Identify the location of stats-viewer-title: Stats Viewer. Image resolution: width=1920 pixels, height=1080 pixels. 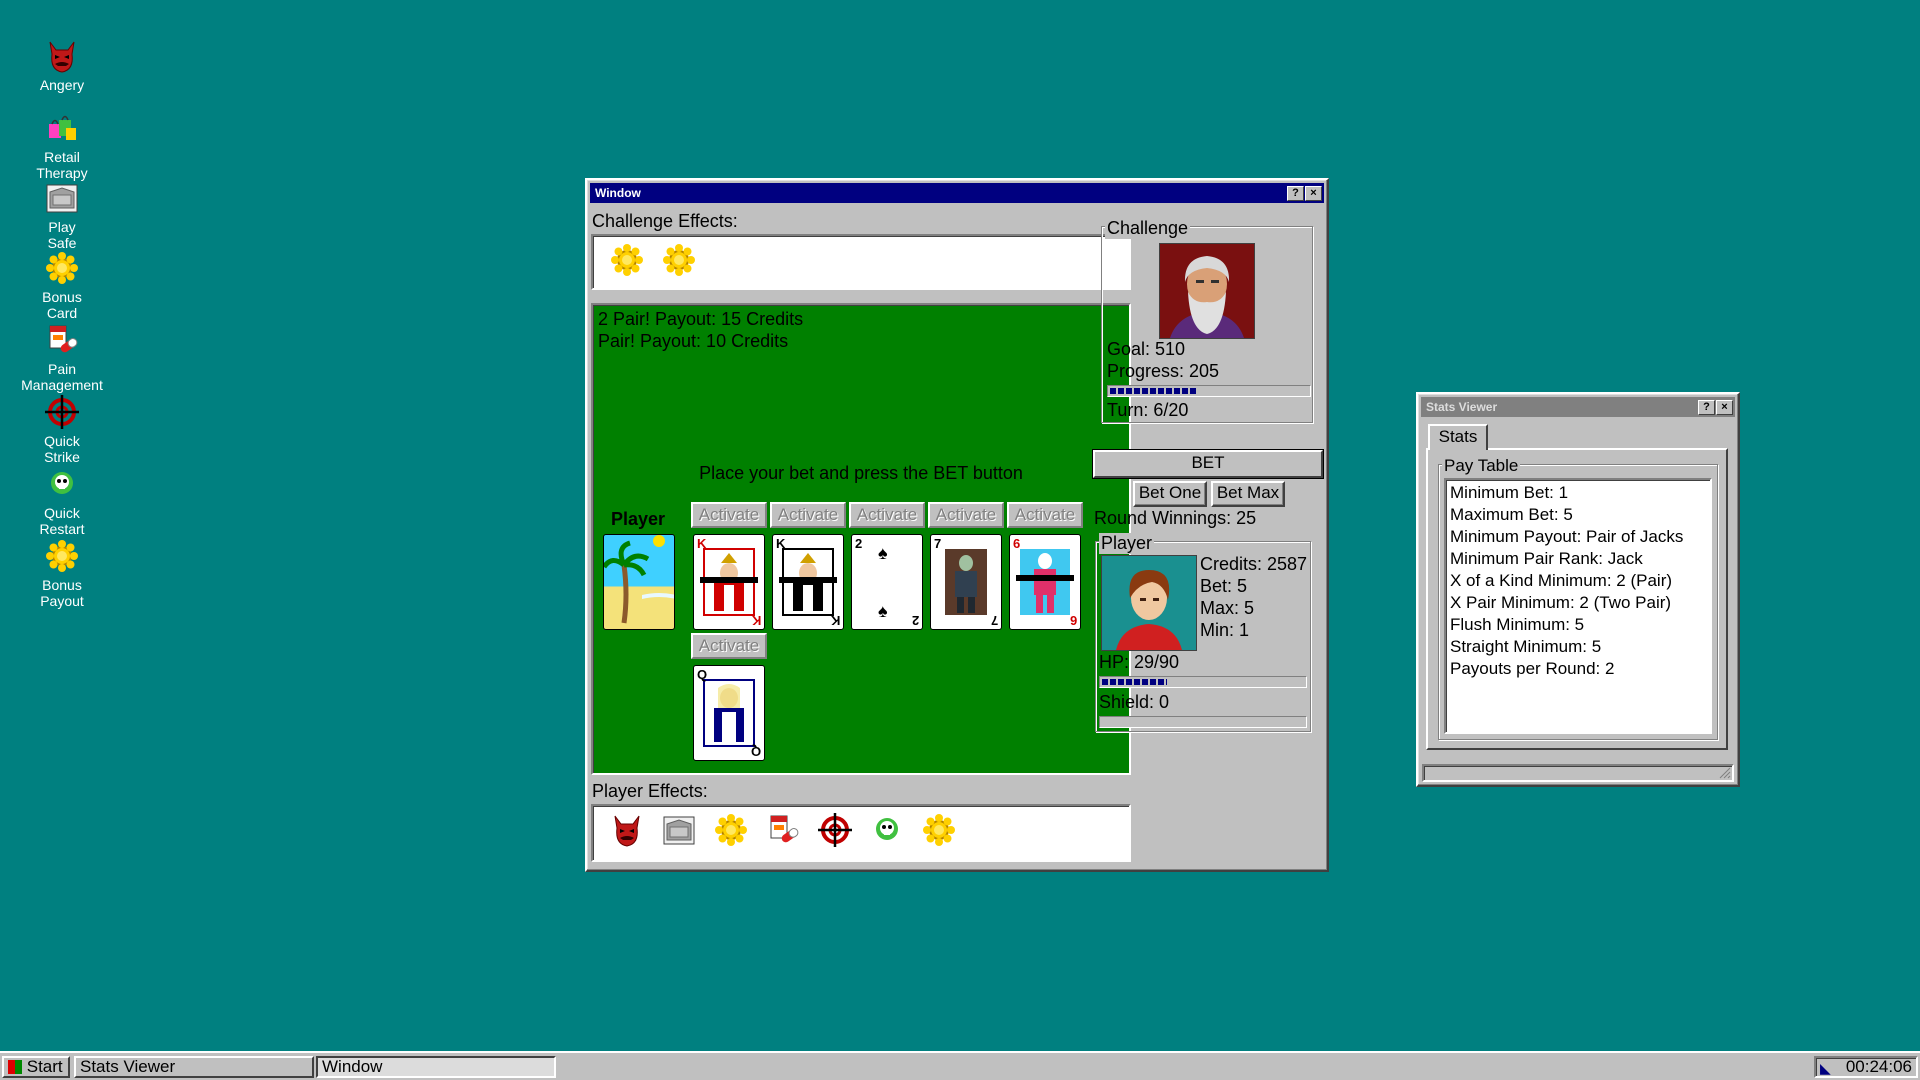
(1462, 407).